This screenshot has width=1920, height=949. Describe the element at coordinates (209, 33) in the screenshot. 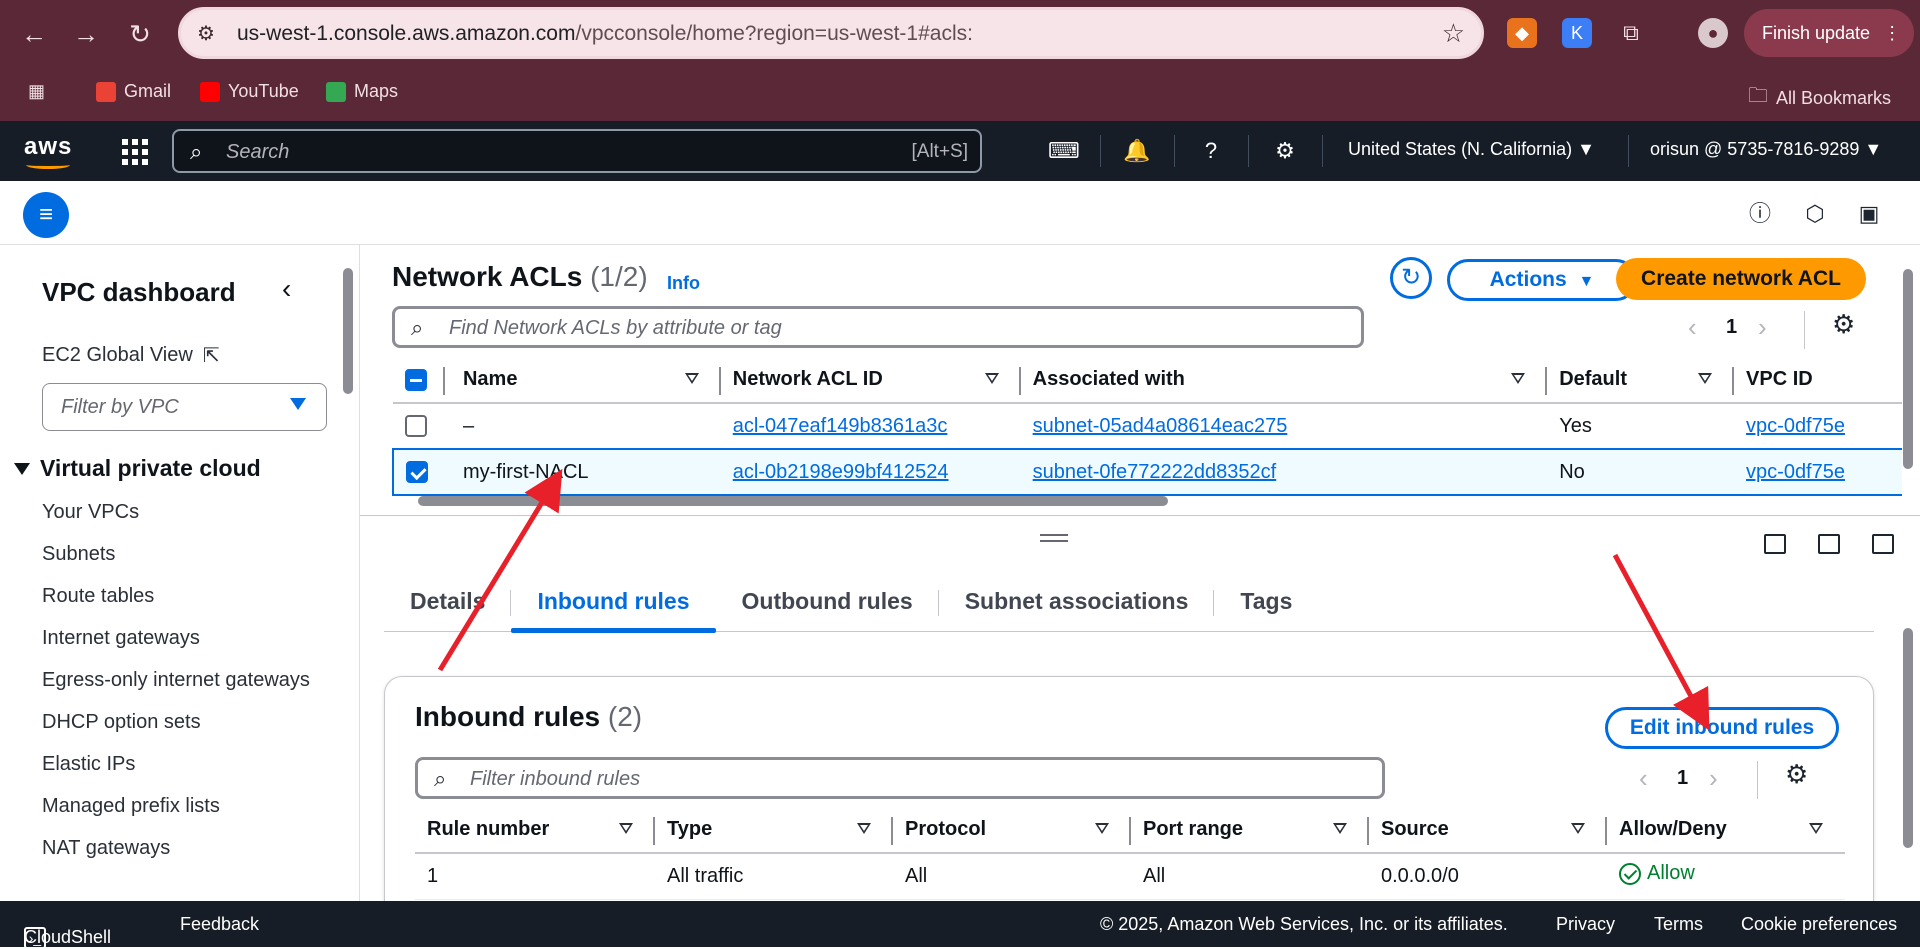

I see `site-info-icon: ⚙` at that location.